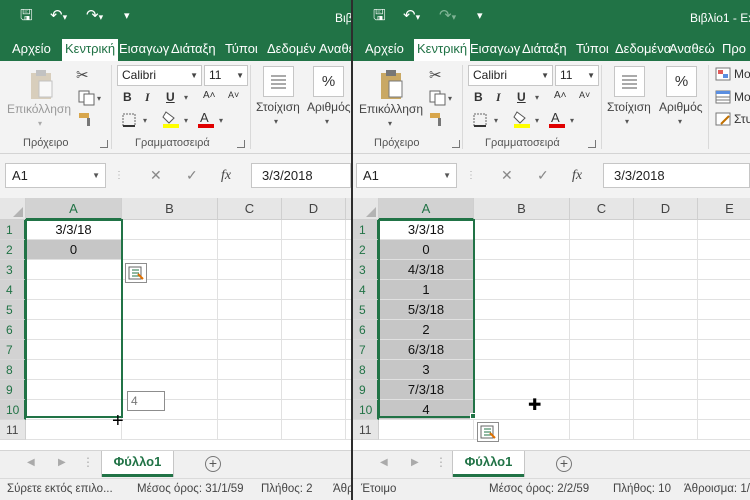  I want to click on row-header: 7, so click(13, 350).